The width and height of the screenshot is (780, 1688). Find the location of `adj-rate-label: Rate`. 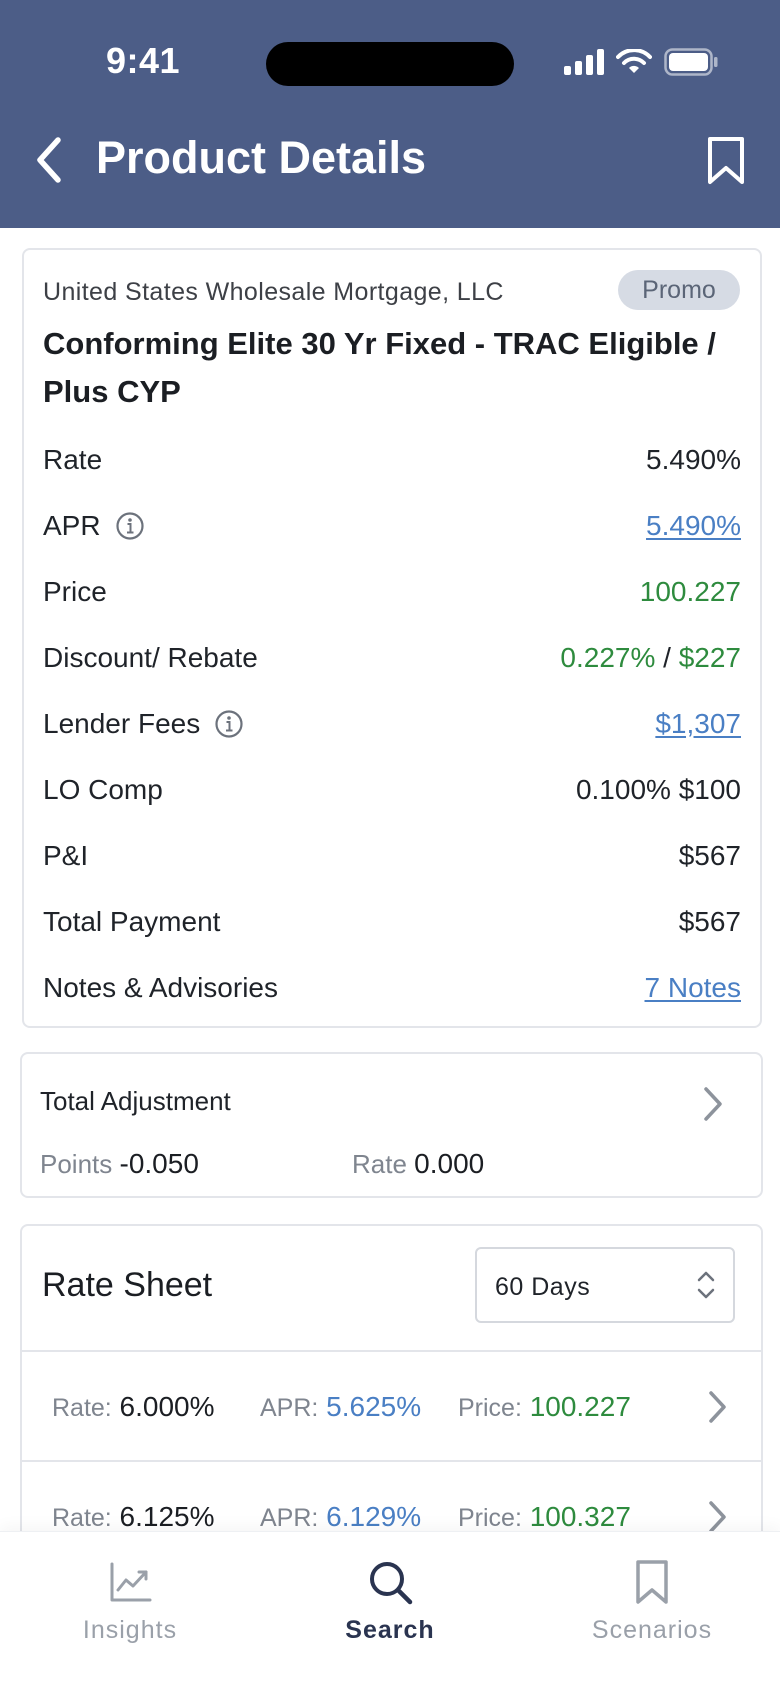

adj-rate-label: Rate is located at coordinates (379, 1164).